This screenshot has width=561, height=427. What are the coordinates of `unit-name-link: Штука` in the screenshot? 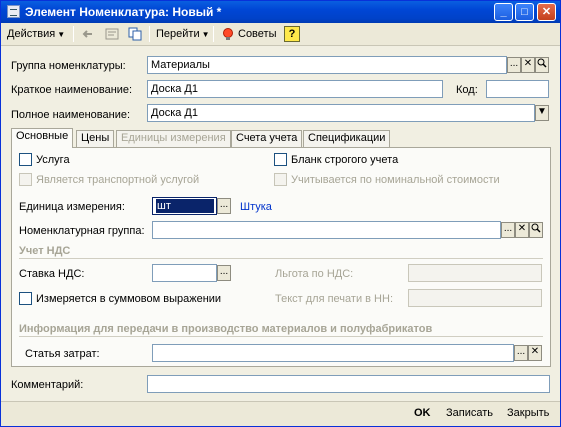 It's located at (256, 207).